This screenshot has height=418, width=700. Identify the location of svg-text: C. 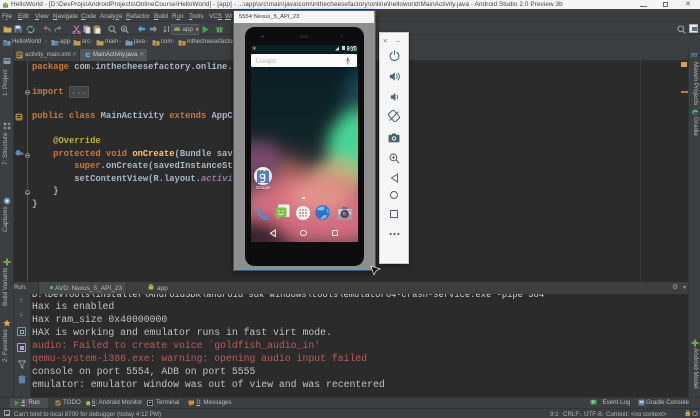
(88, 56).